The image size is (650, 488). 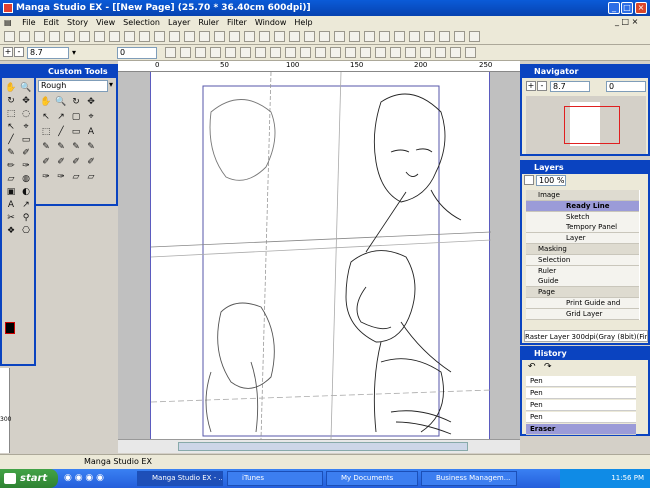 What do you see at coordinates (61, 117) in the screenshot?
I see `custom-tool-icon: ↗` at bounding box center [61, 117].